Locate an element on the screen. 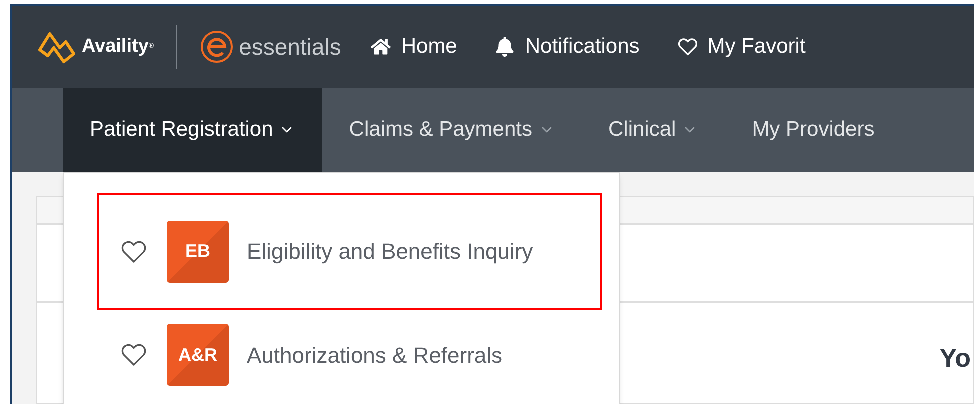 The width and height of the screenshot is (974, 404). content-heading: Yo is located at coordinates (955, 358).